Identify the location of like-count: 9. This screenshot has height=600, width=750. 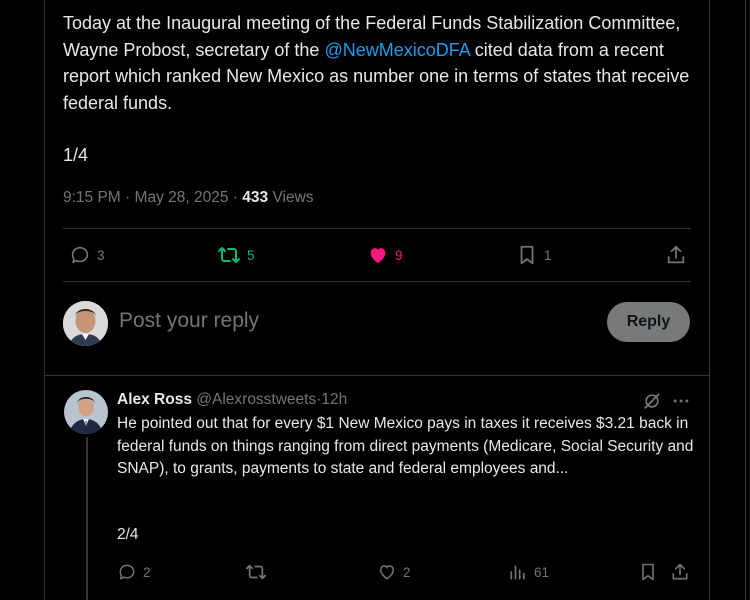
(399, 255).